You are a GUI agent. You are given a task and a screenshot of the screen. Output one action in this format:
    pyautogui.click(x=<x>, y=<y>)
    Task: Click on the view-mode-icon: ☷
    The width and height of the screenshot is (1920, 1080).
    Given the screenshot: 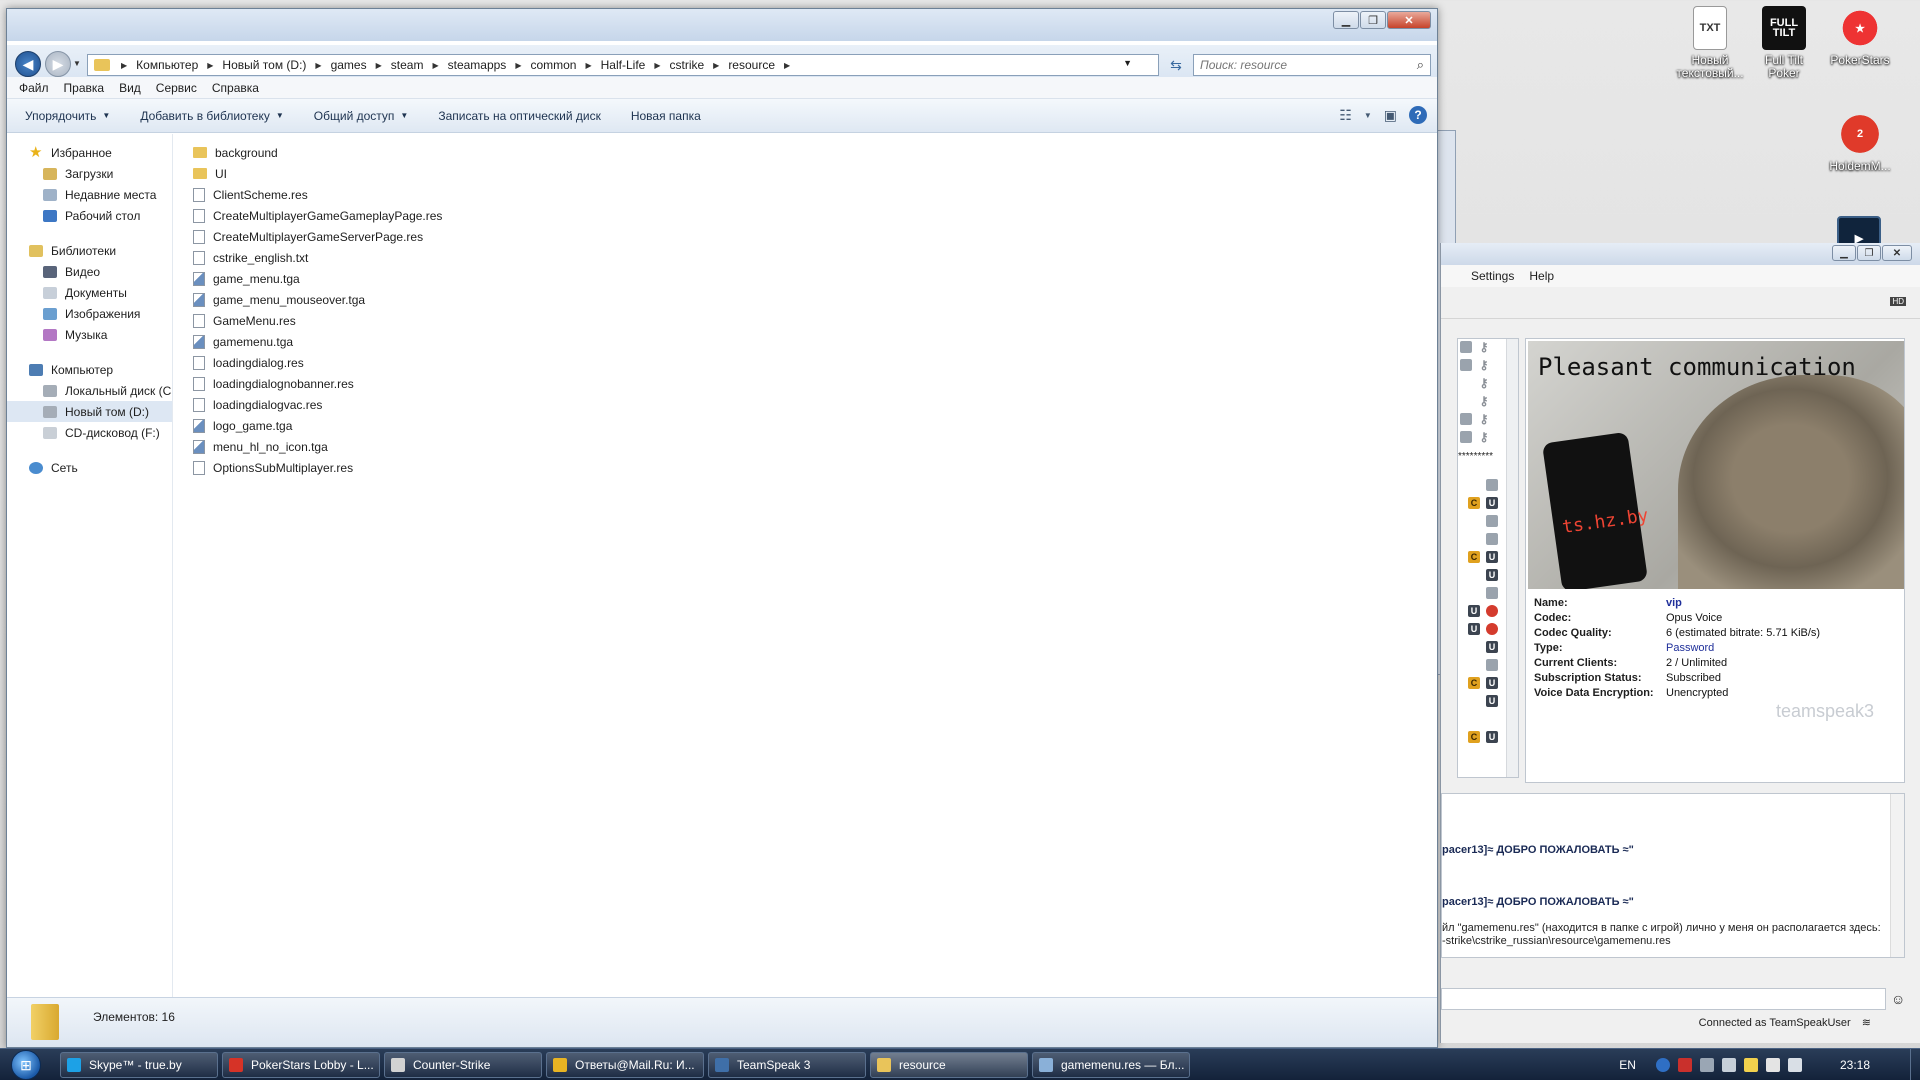 What is the action you would take?
    pyautogui.click(x=1345, y=115)
    